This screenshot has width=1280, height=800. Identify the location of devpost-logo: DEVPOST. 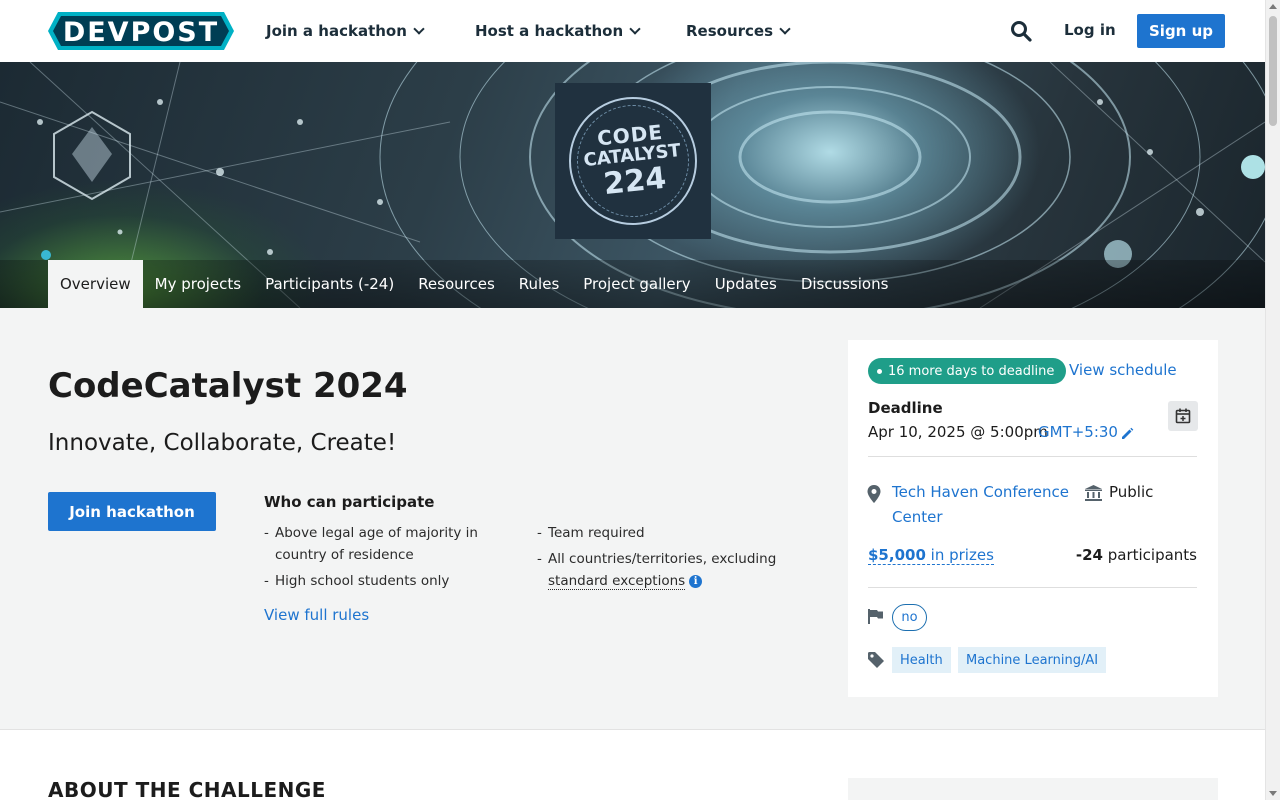
(141, 31).